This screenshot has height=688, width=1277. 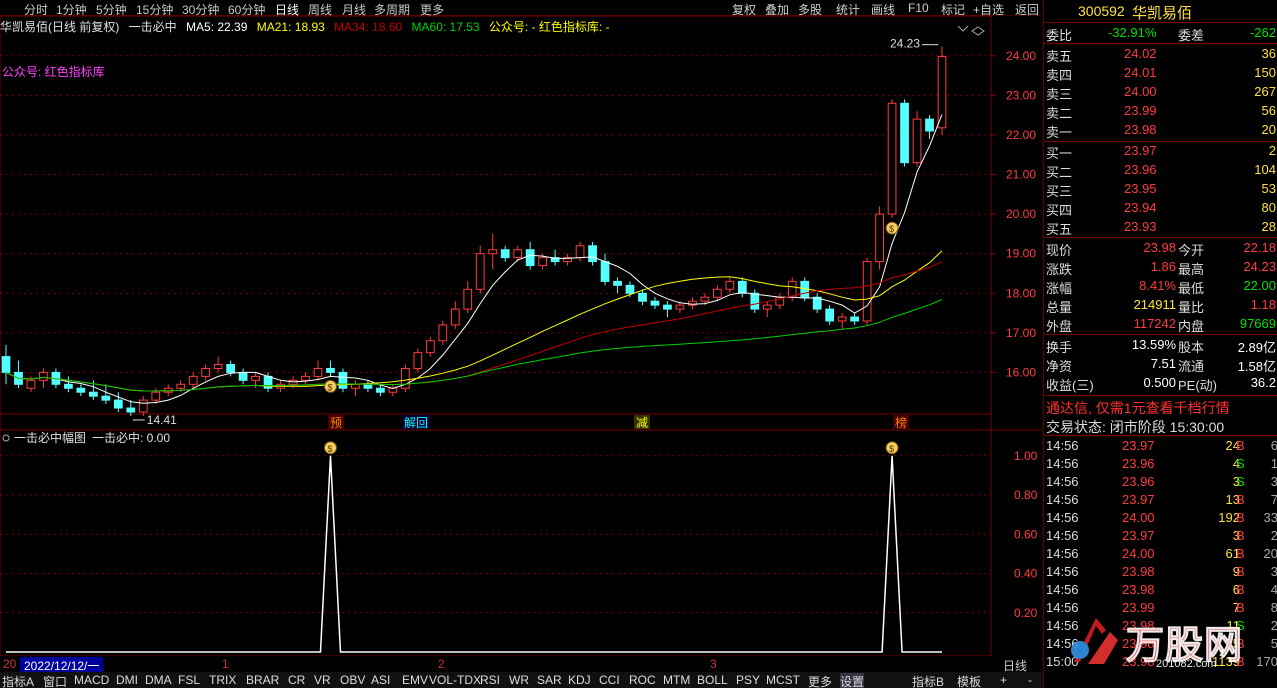 What do you see at coordinates (1160, 189) in the screenshot?
I see `buy-row: 买三 23.95 53` at bounding box center [1160, 189].